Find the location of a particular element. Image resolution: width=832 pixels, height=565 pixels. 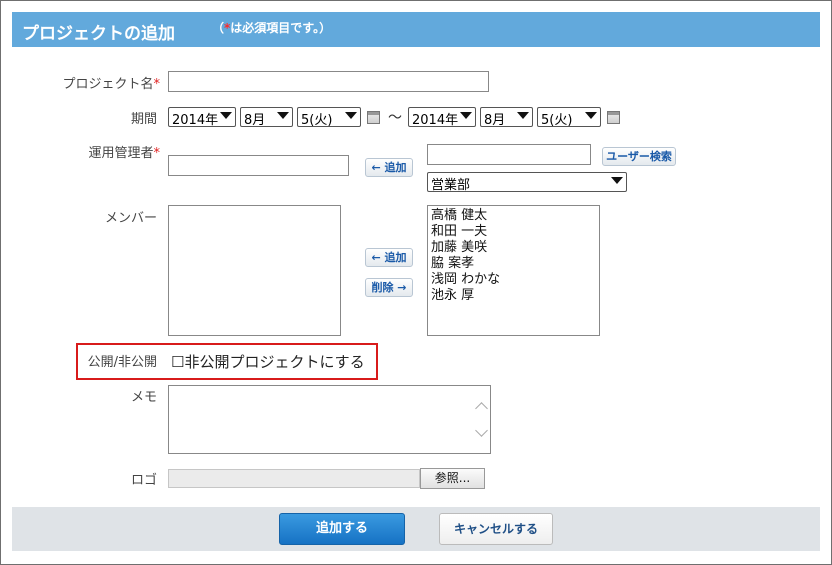

required-note-open: （ is located at coordinates (218, 28).